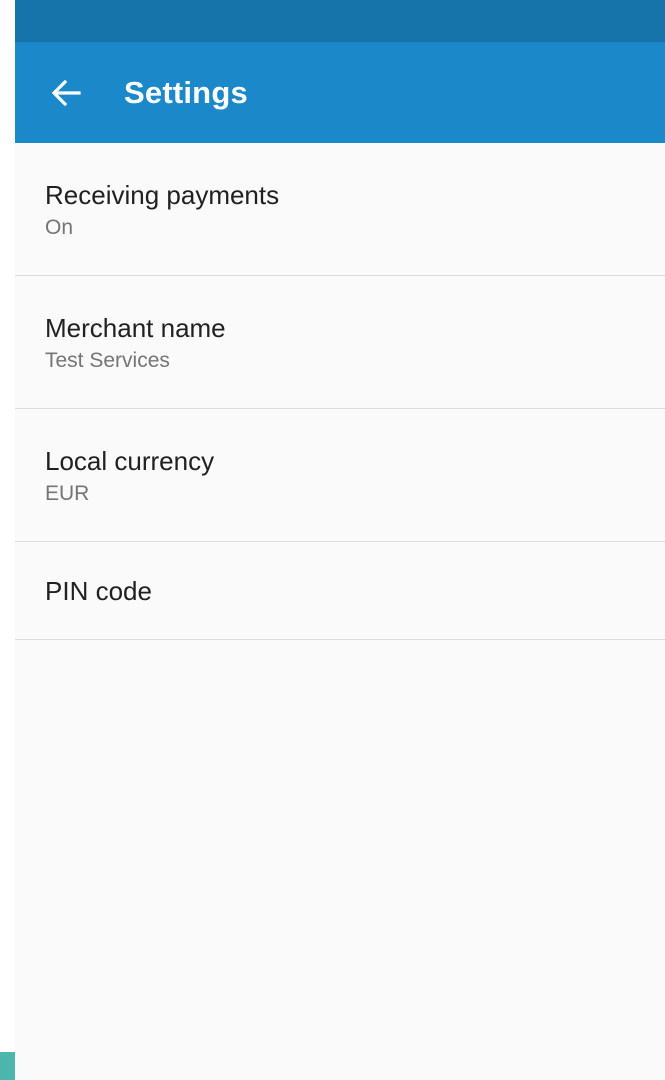  What do you see at coordinates (98, 591) in the screenshot?
I see `setting-title: PIN code` at bounding box center [98, 591].